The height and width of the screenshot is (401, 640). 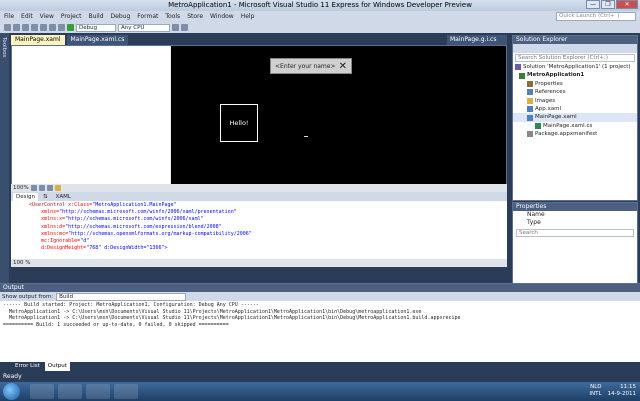 What do you see at coordinates (71, 16) in the screenshot?
I see `menu-project: Project` at bounding box center [71, 16].